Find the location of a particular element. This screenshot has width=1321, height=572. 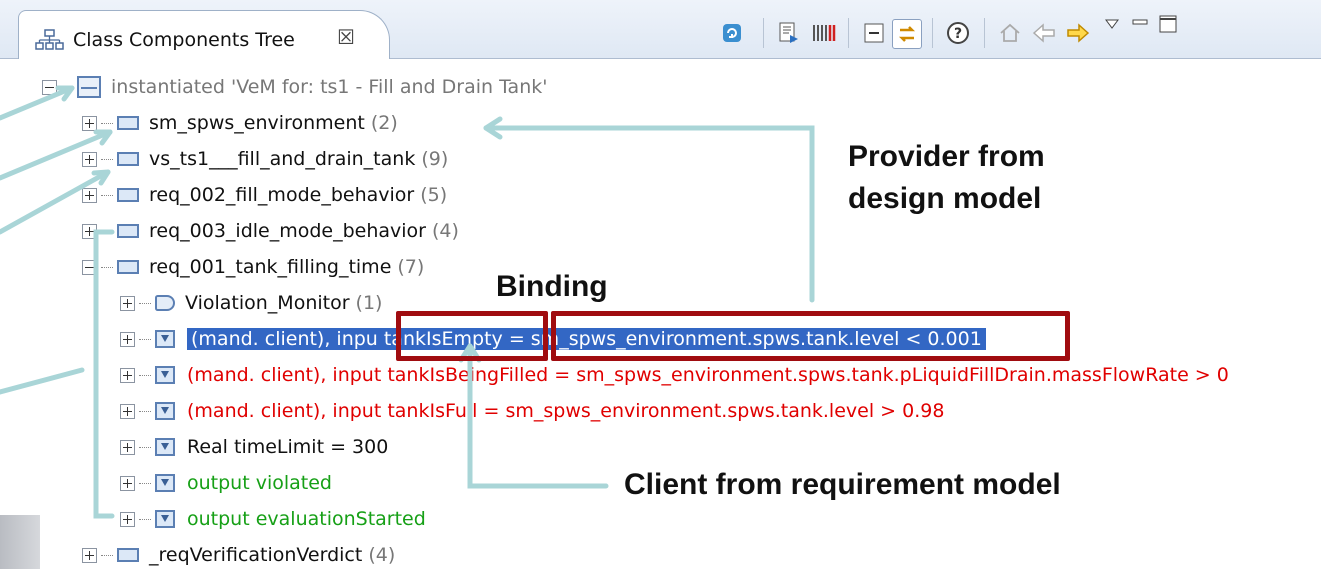

provider-annotation: Provider from design model is located at coordinates (946, 177).